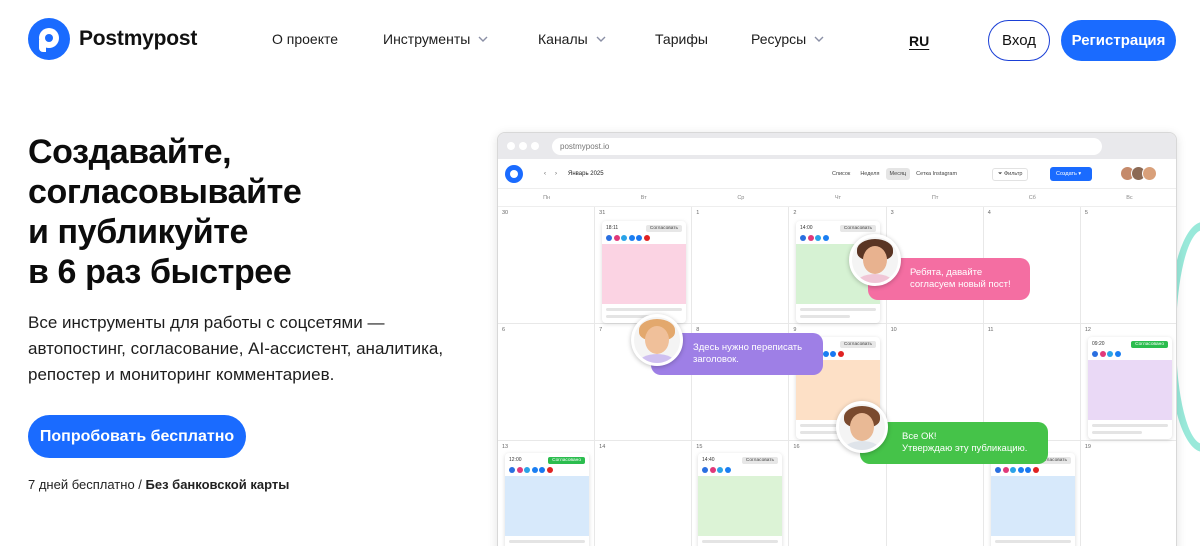 This screenshot has height=546, width=1200. What do you see at coordinates (741, 198) in the screenshot?
I see `weekday-label: Ср` at bounding box center [741, 198].